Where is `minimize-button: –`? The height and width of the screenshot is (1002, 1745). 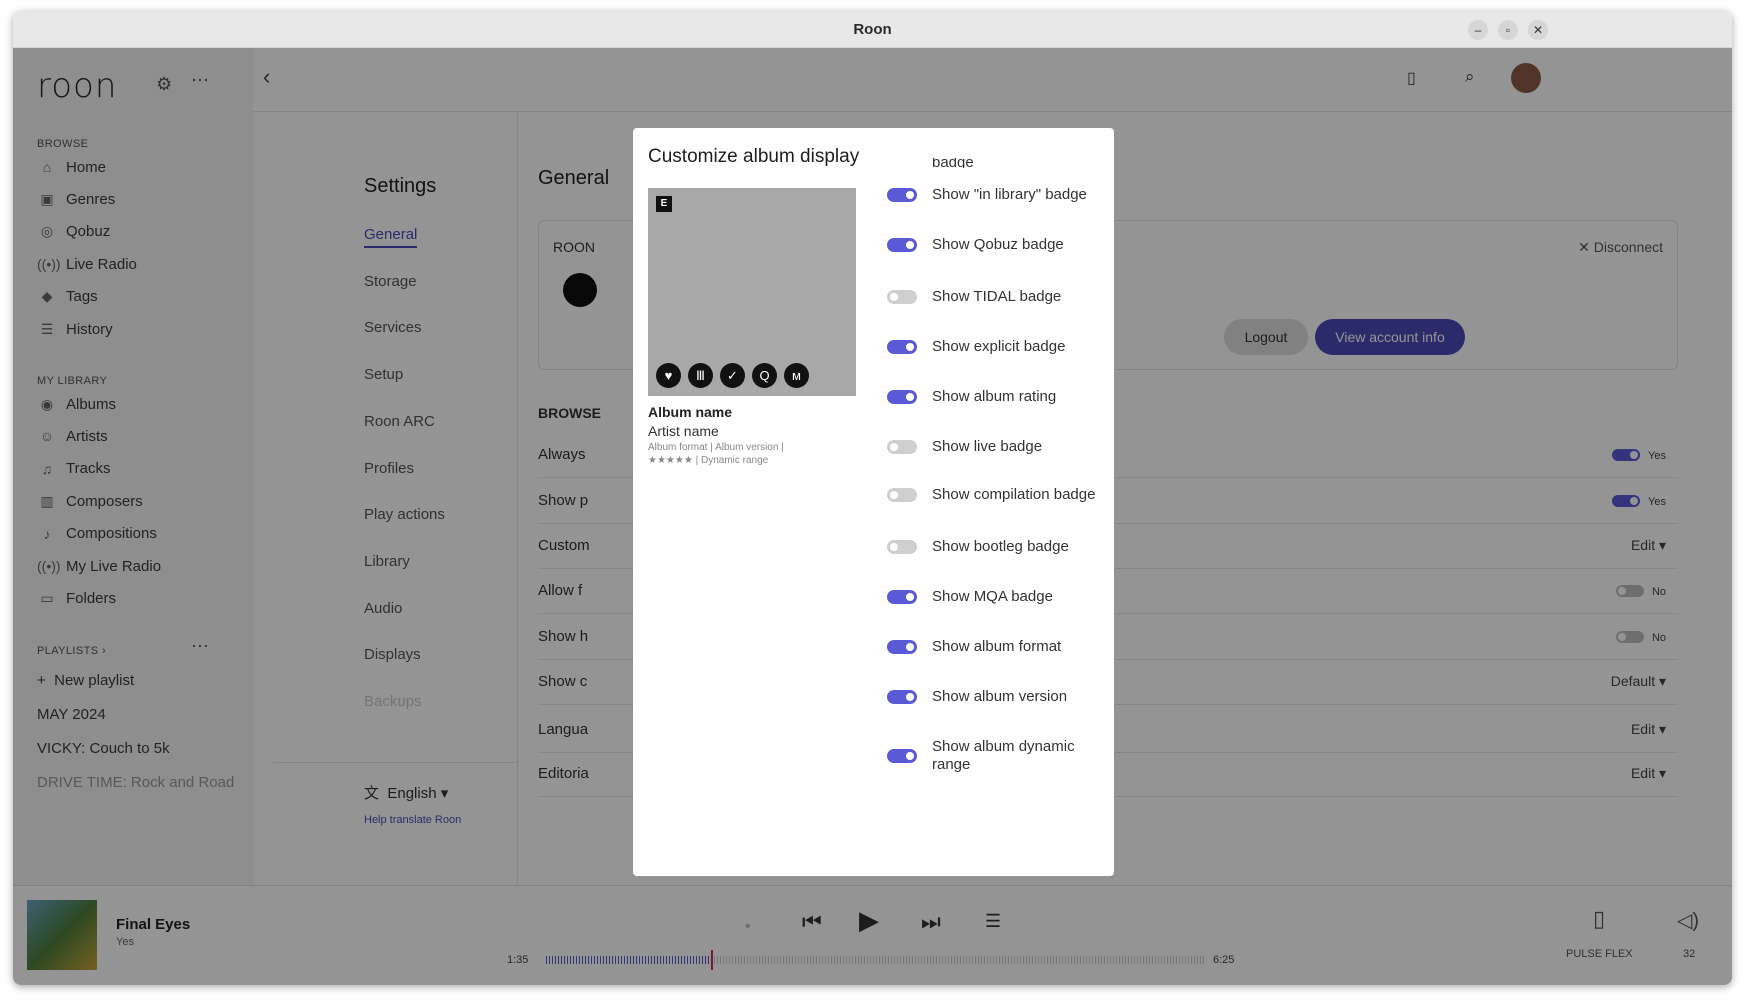
minimize-button: – is located at coordinates (1478, 30).